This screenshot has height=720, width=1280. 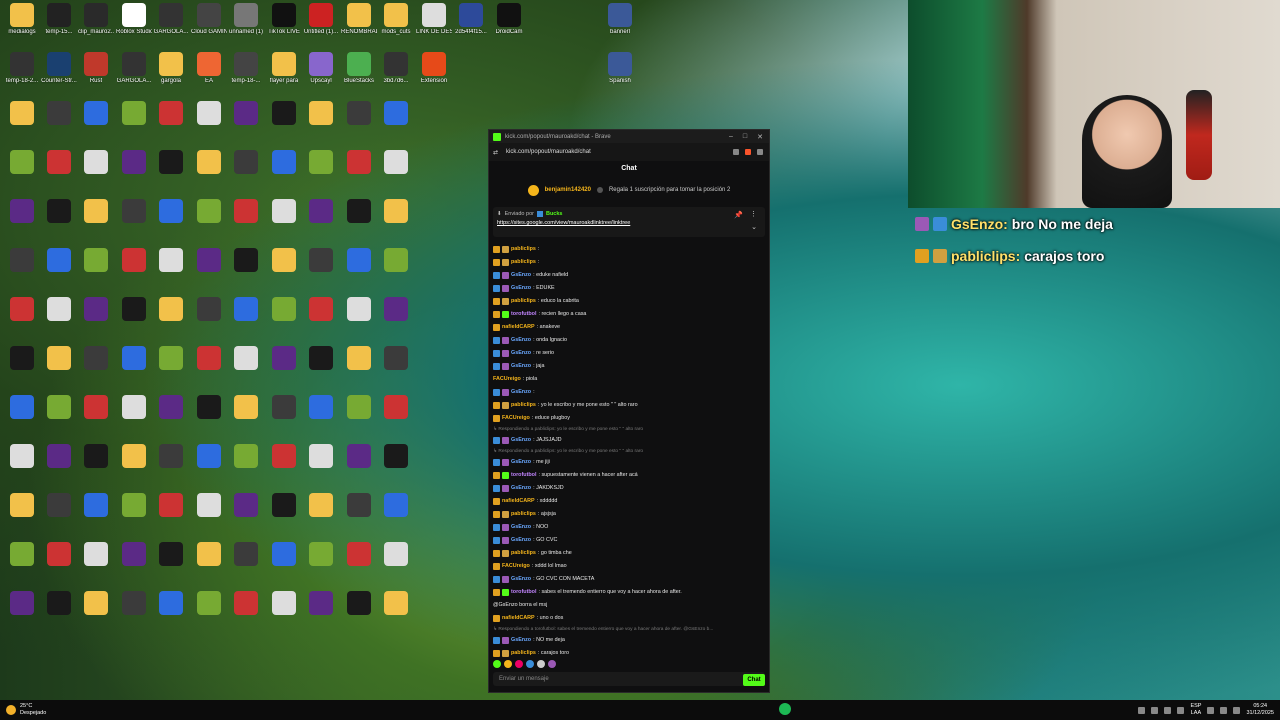 What do you see at coordinates (760, 152) in the screenshot?
I see `extensions-icon` at bounding box center [760, 152].